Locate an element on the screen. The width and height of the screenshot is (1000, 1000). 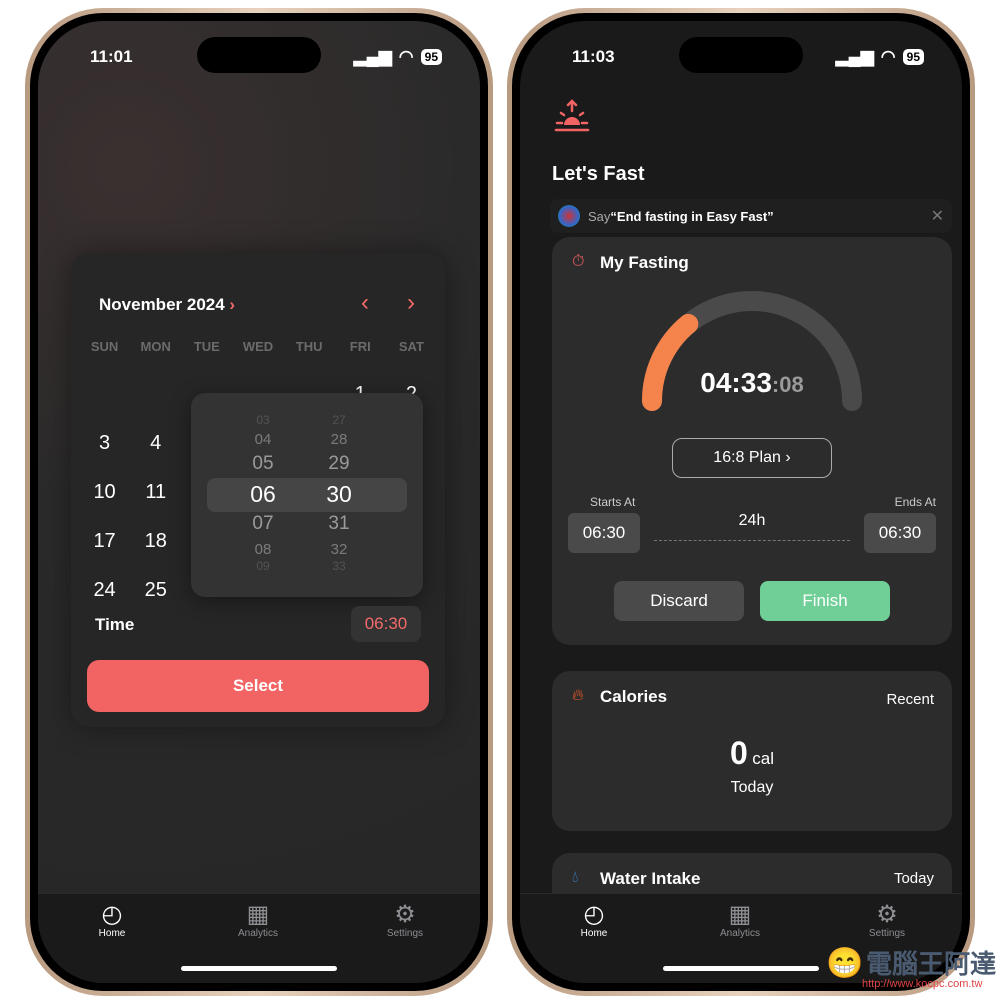
calendar-day: 24 is located at coordinates (104, 590).